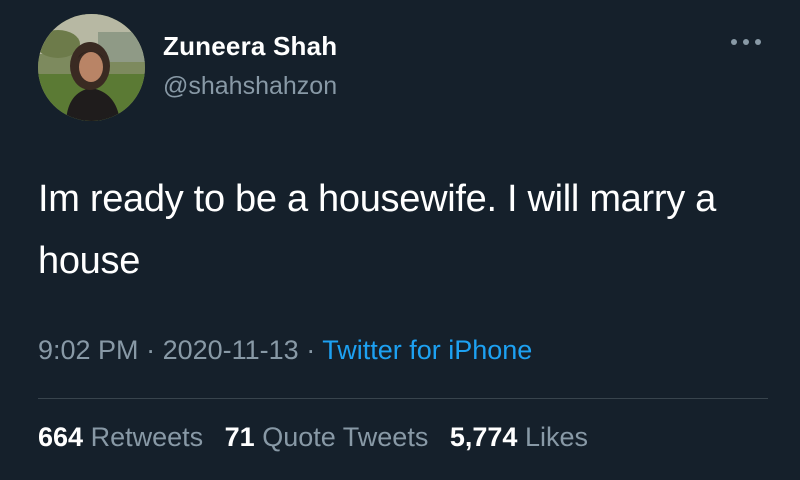 This screenshot has height=480, width=800. Describe the element at coordinates (519, 437) in the screenshot. I see `likes-stat: 5,774 Likes` at that location.